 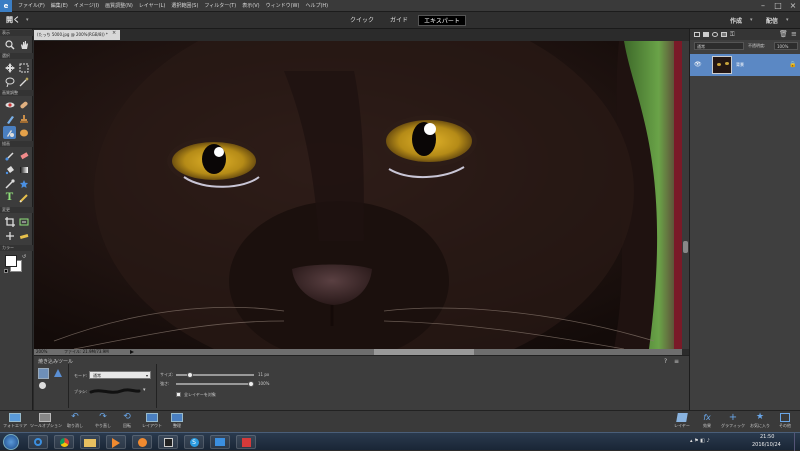 What do you see at coordinates (724, 34) in the screenshot?
I see `layer-mask-icon` at bounding box center [724, 34].